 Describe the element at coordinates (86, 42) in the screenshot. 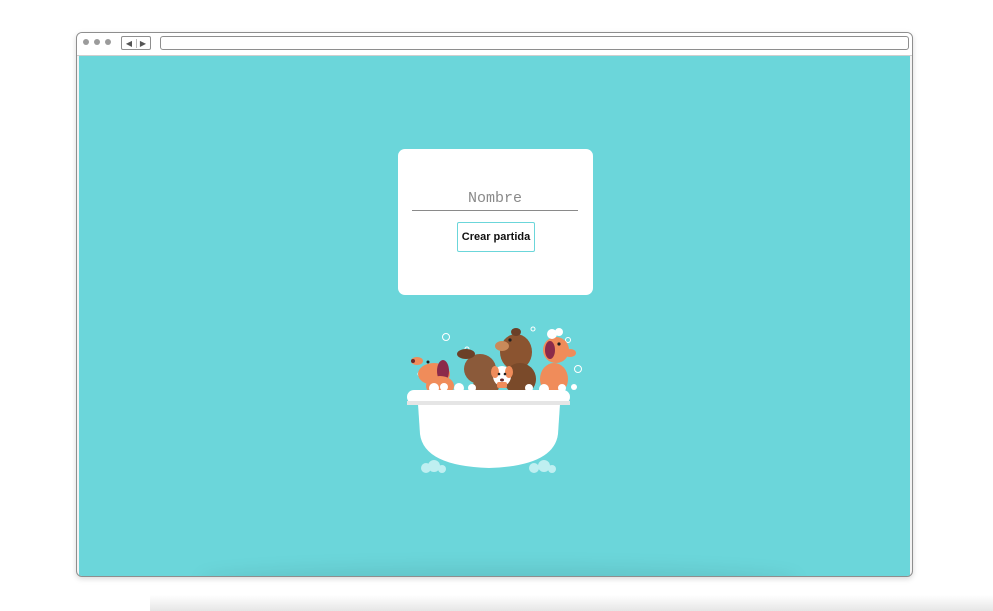

I see `window-close-dot` at that location.